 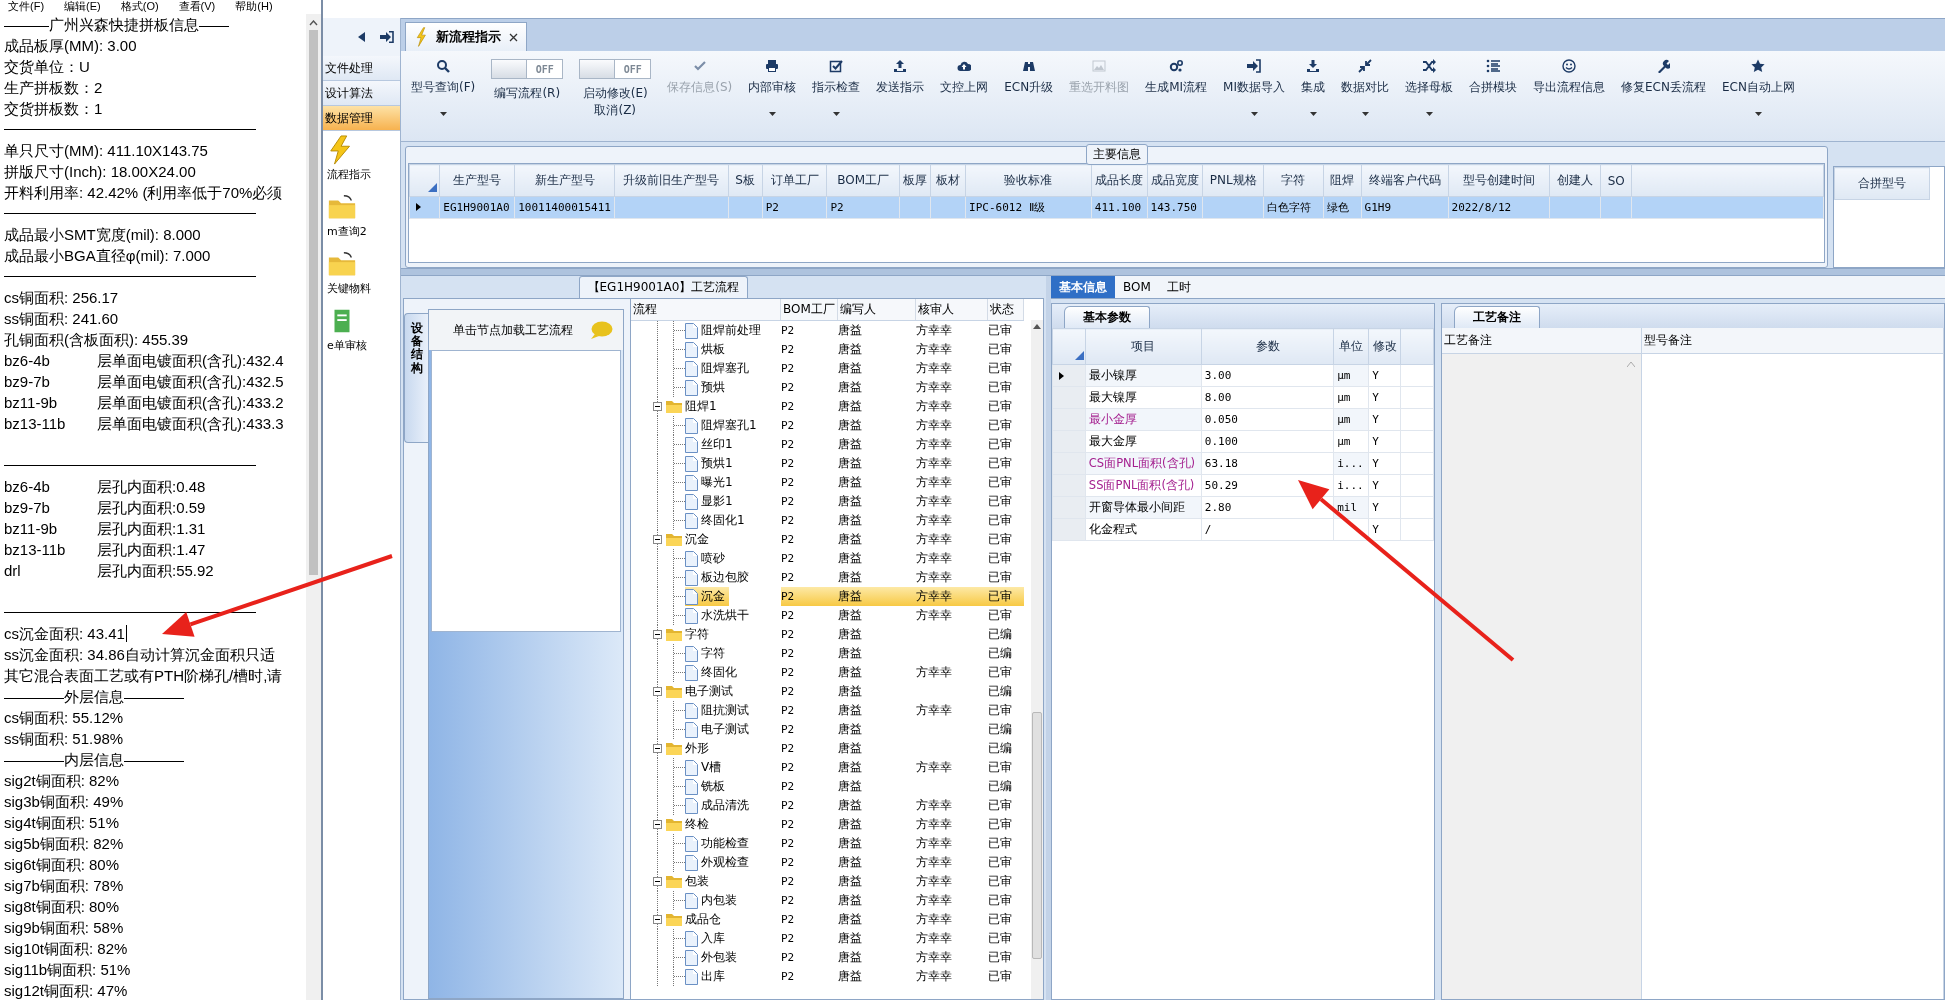 What do you see at coordinates (361, 330) in the screenshot?
I see `nav-shortcut: e单审核` at bounding box center [361, 330].